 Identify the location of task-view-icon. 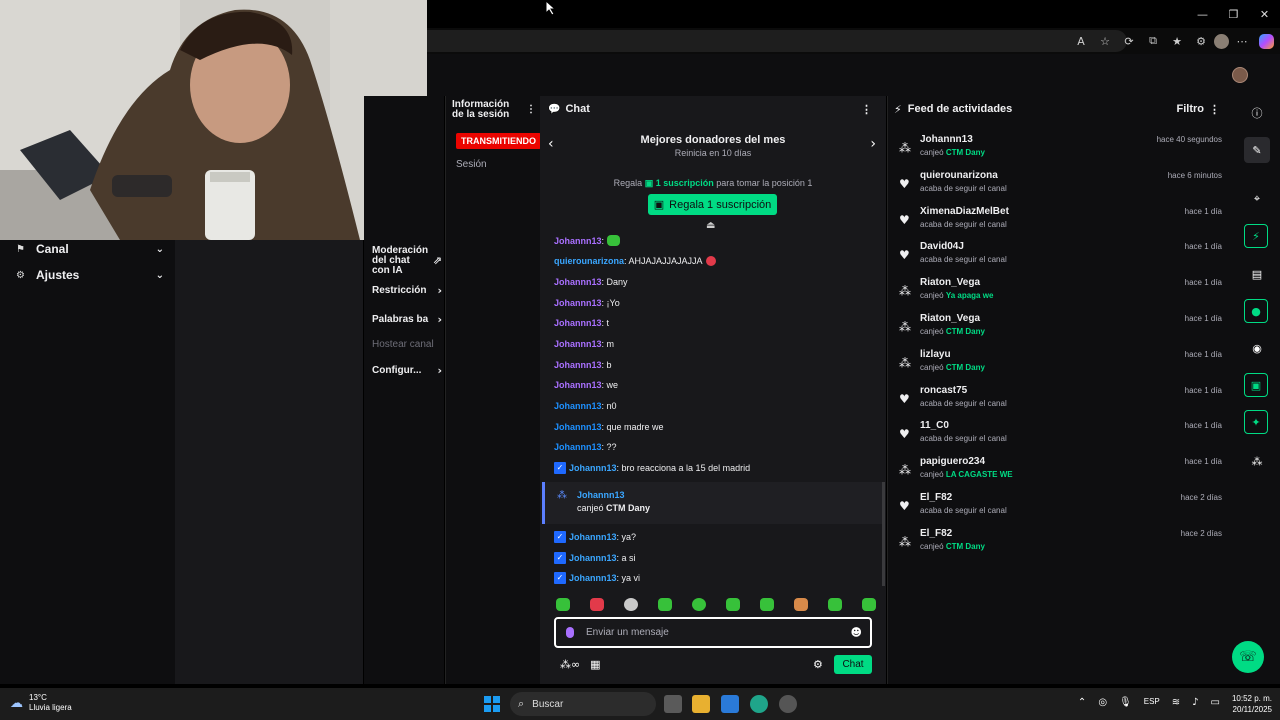
(673, 704).